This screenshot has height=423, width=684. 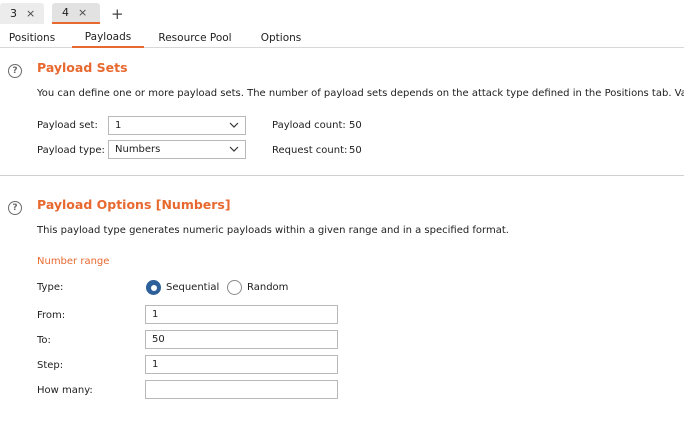 What do you see at coordinates (117, 13) in the screenshot?
I see `add-tab-icon: +` at bounding box center [117, 13].